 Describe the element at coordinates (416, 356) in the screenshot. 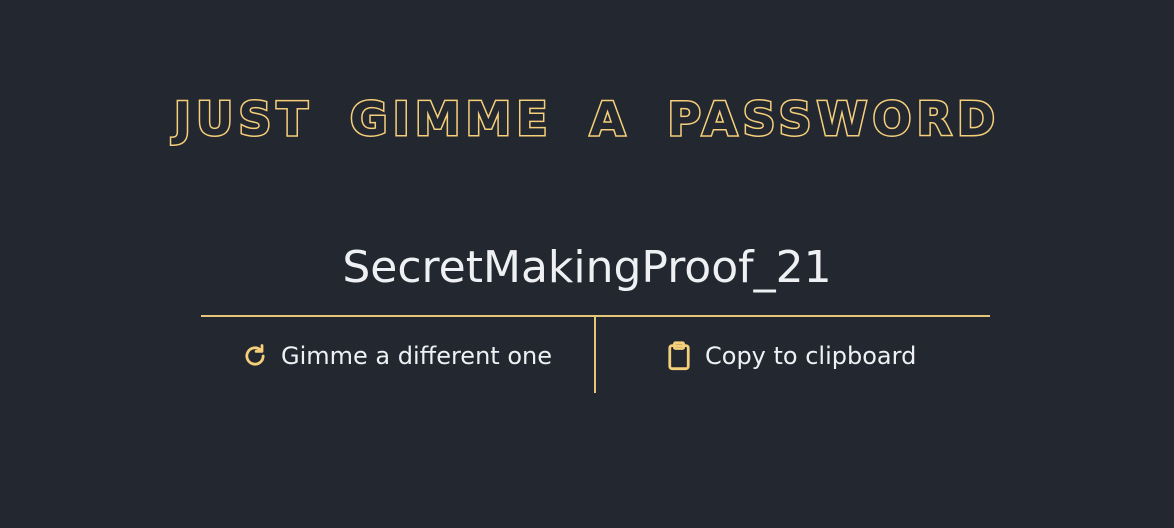

I see `regenerate-button-label: Gimme a different one` at that location.